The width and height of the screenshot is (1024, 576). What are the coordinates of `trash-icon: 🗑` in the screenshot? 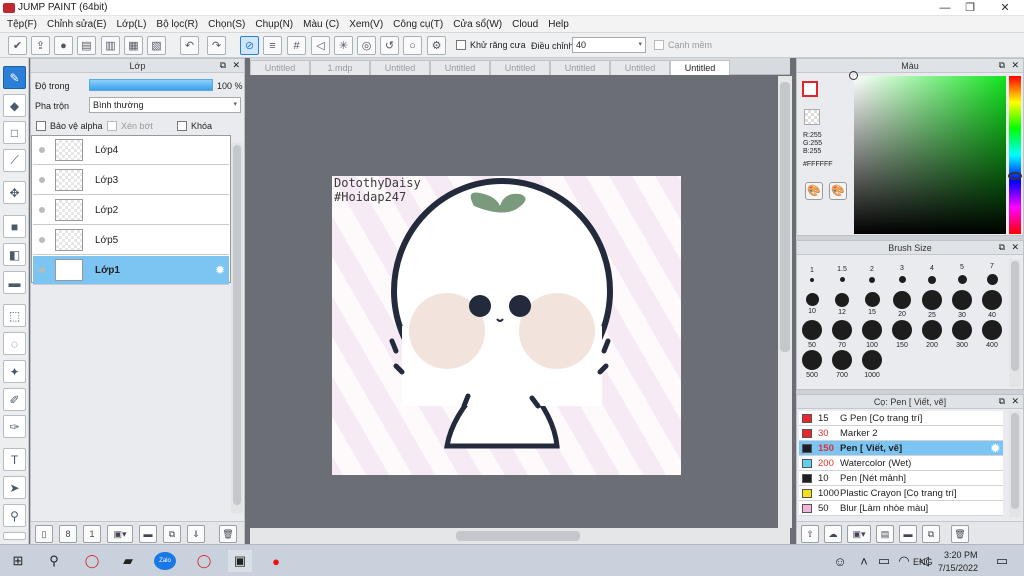 It's located at (960, 534).